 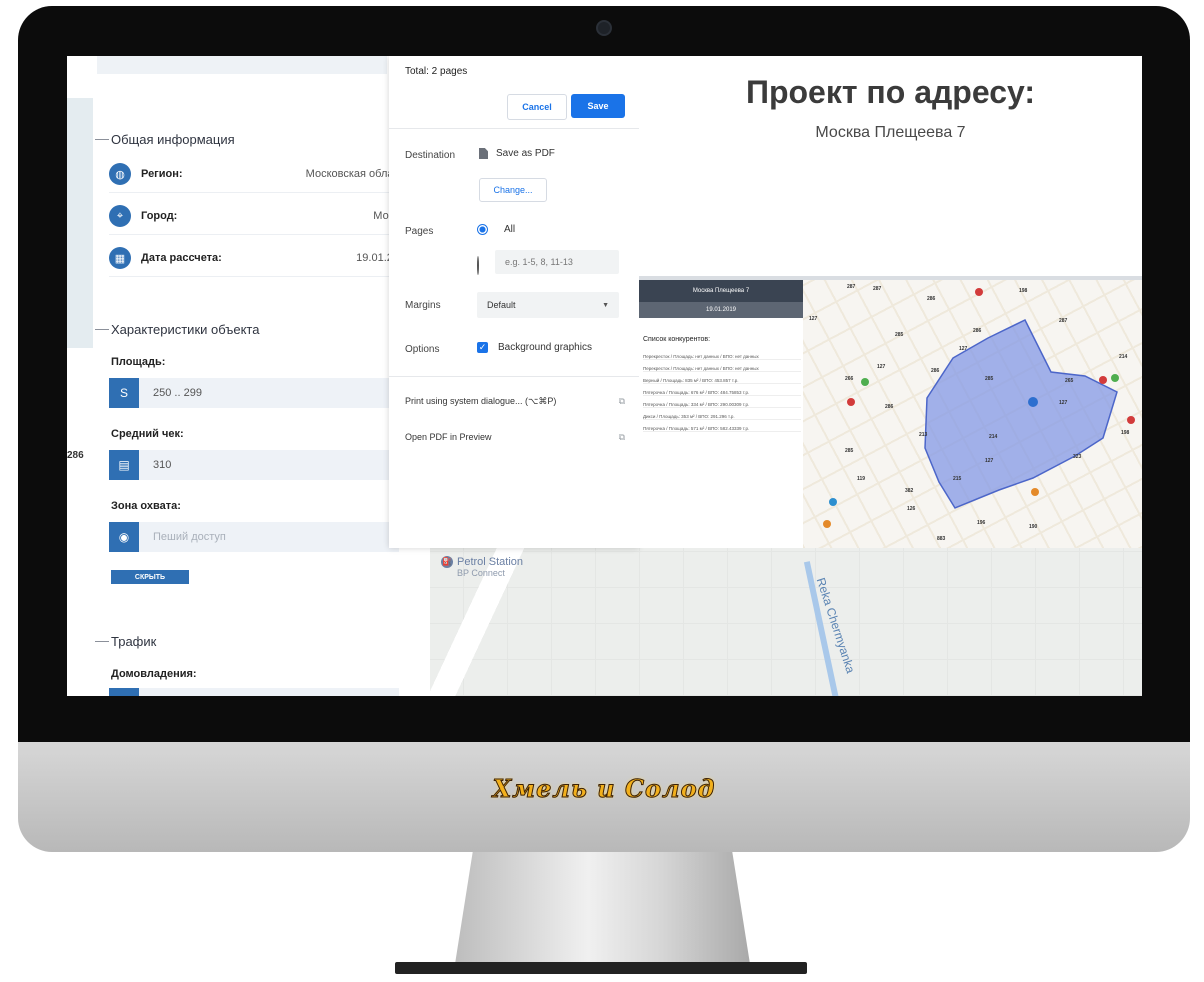 I want to click on cancel-button: Cancel, so click(x=537, y=107).